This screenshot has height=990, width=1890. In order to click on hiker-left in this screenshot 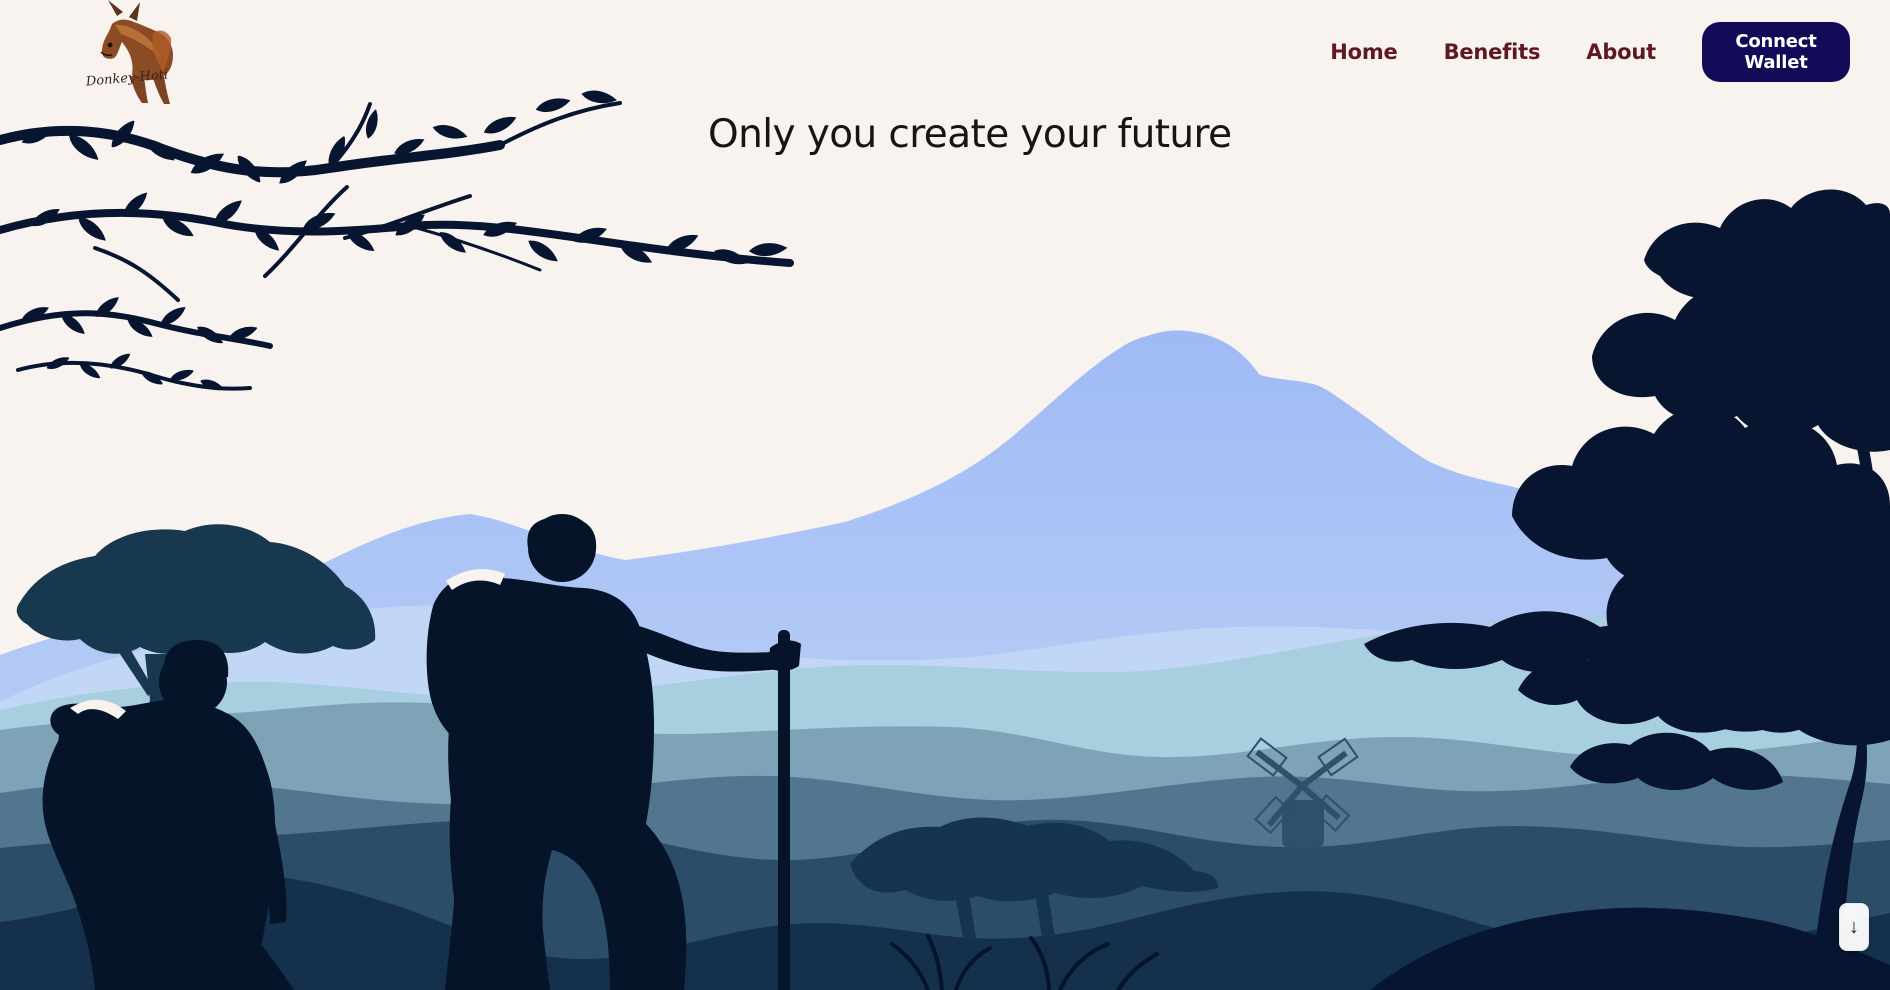, I will do `click(168, 815)`.